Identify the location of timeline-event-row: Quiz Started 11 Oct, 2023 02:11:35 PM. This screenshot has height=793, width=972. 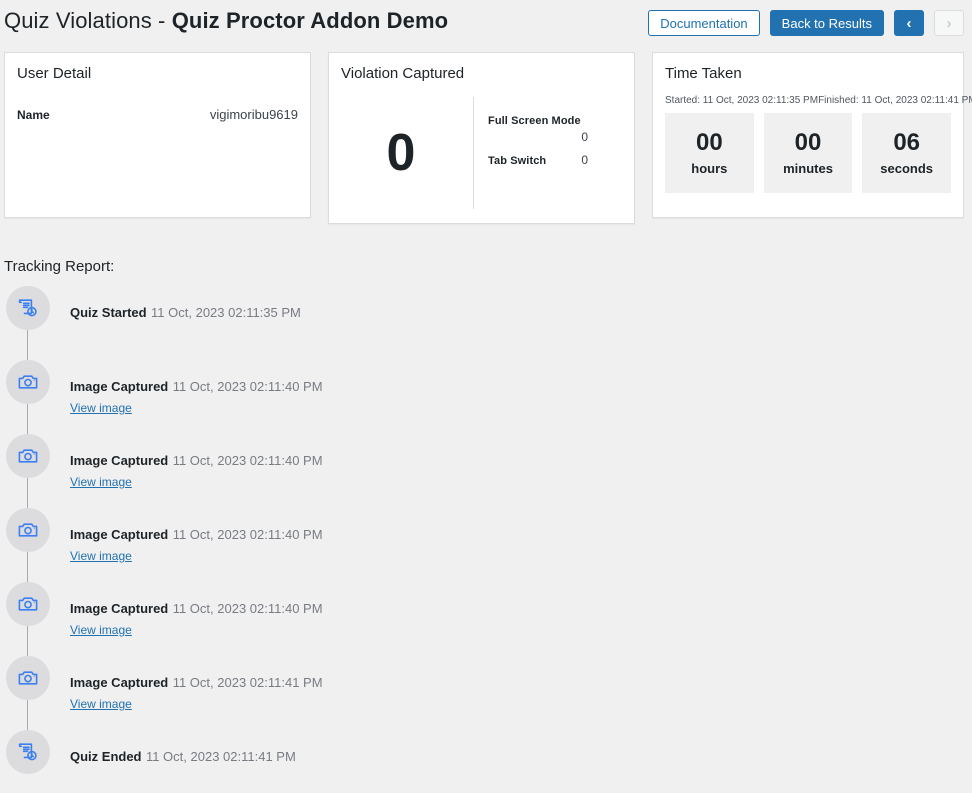
(521, 313).